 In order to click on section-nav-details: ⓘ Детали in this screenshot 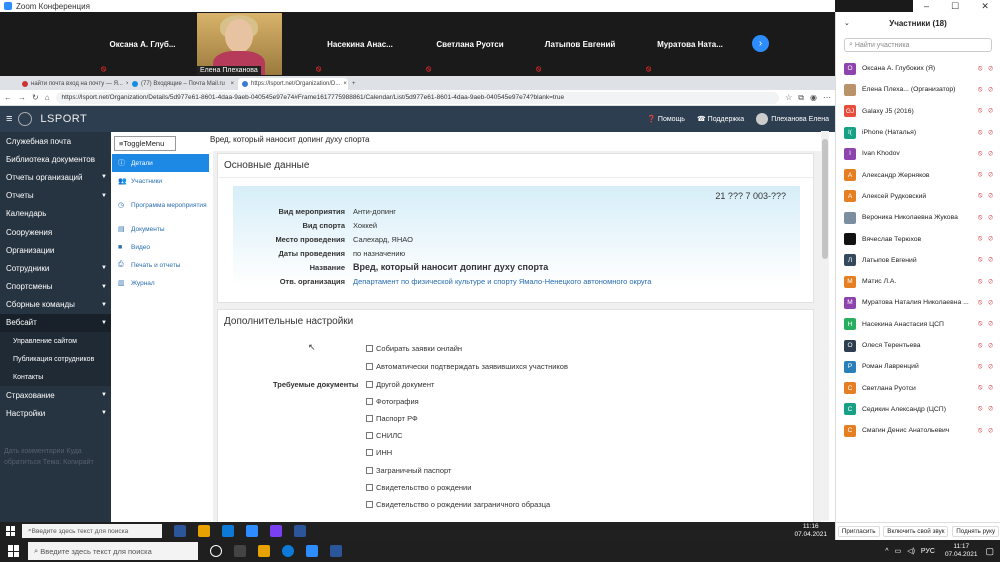, I will do `click(160, 163)`.